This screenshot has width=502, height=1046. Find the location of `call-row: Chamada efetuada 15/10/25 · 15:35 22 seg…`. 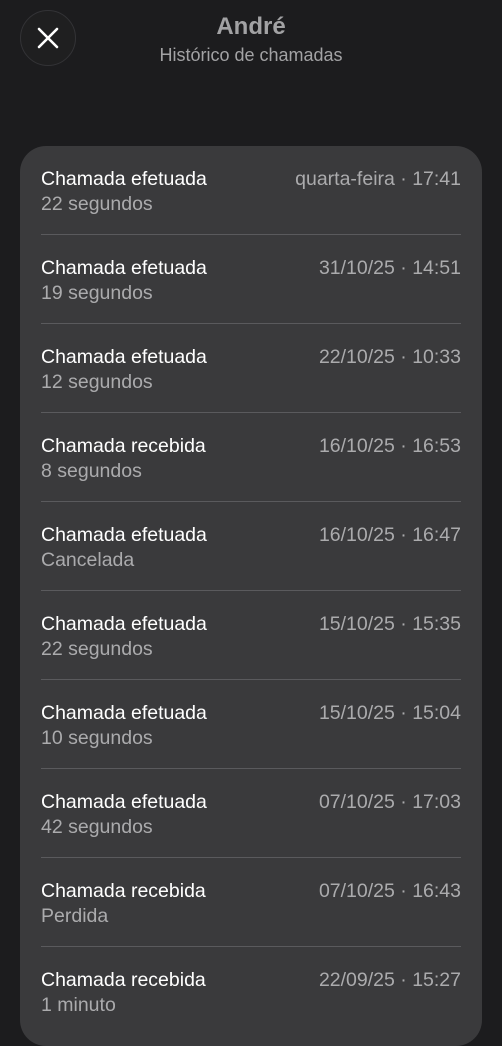

call-row: Chamada efetuada 15/10/25 · 15:35 22 seg… is located at coordinates (251, 635).